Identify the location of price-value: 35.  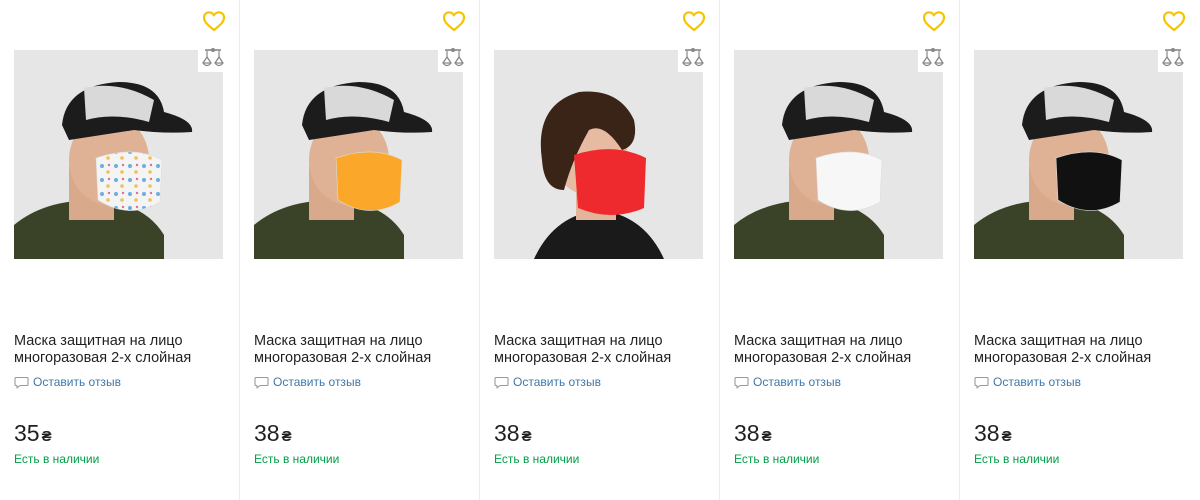
(27, 433).